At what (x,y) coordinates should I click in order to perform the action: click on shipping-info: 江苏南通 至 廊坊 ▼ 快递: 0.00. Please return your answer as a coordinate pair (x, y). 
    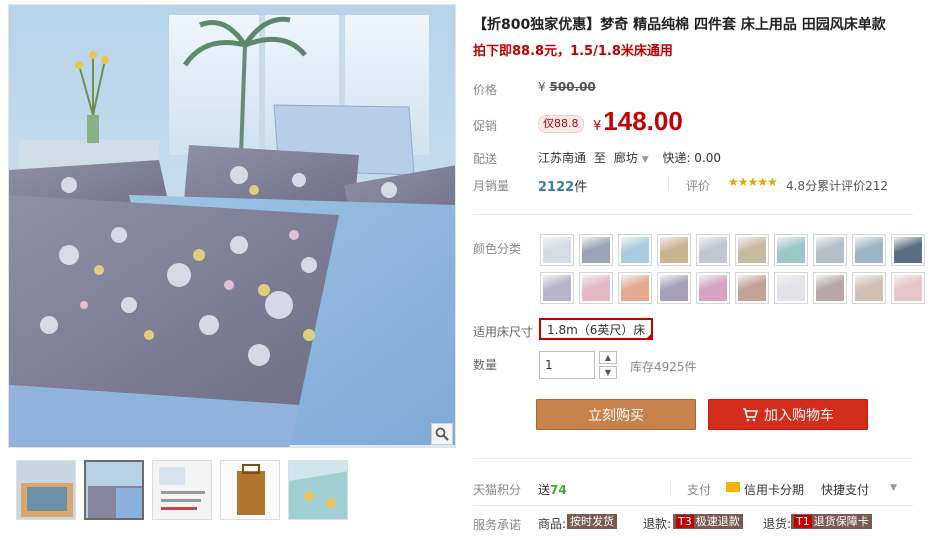
    Looking at the image, I should click on (629, 157).